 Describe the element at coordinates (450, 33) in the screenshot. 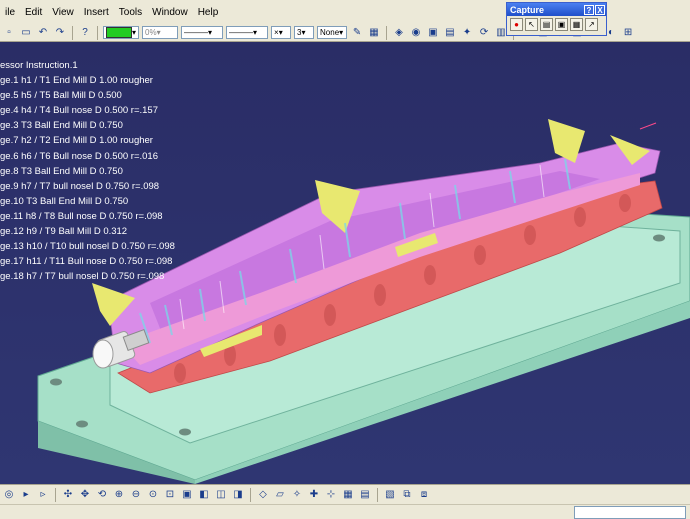

I see `video-icon: ▤` at that location.